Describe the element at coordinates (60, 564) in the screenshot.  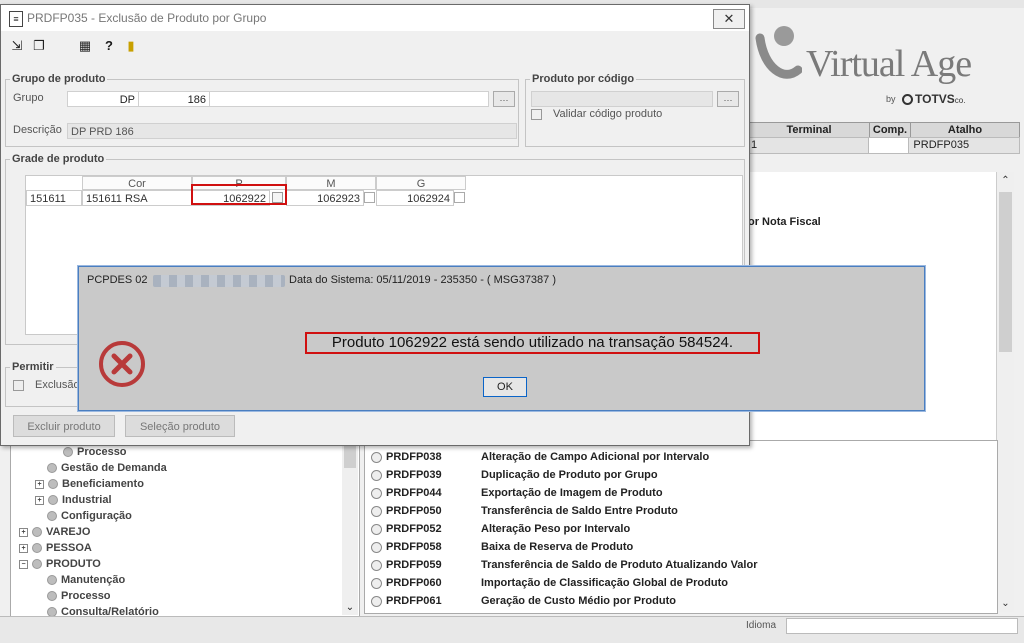
I see `tree-item-produto: − PRODUTO` at that location.